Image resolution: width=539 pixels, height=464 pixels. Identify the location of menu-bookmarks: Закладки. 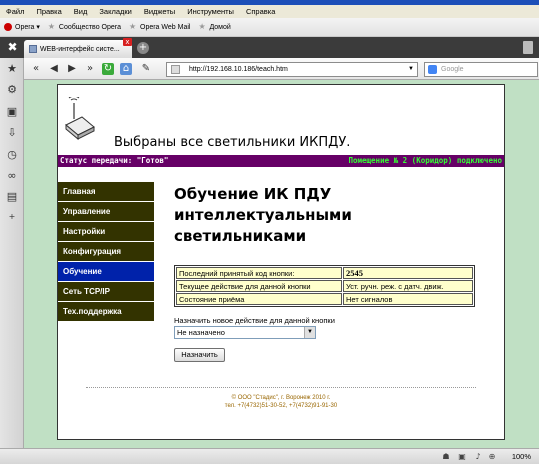
(115, 11).